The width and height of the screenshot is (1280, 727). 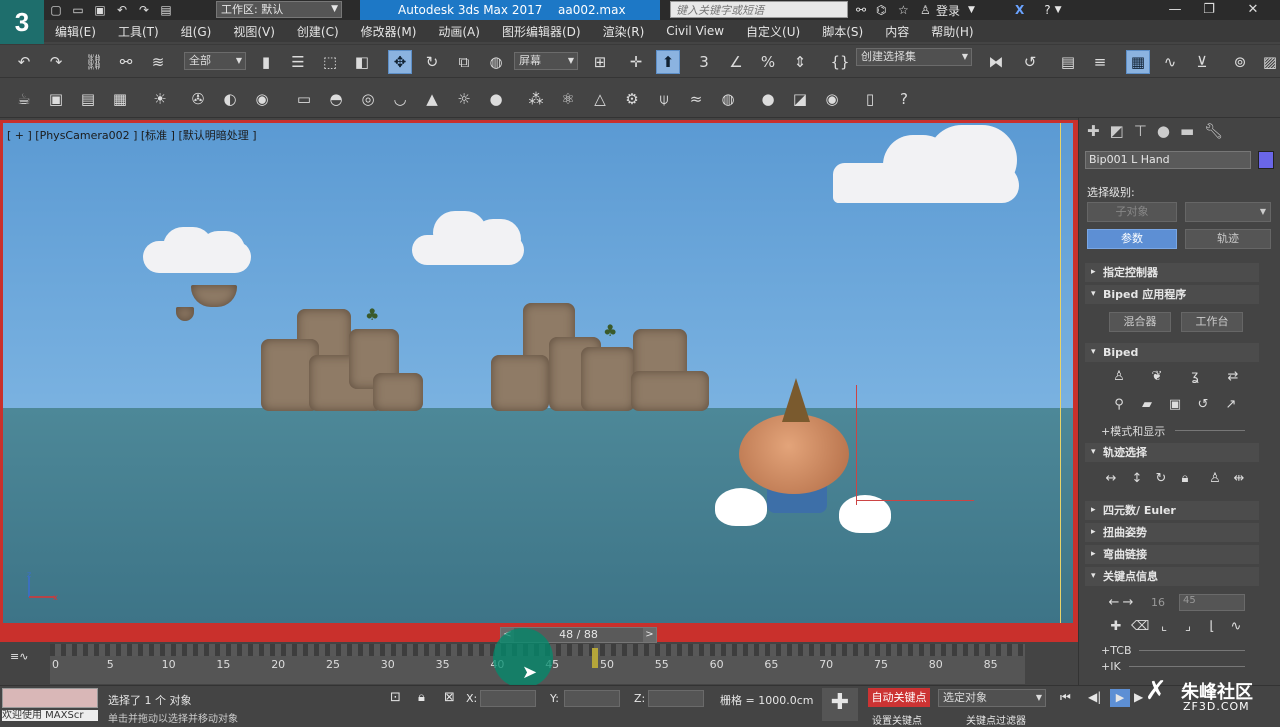 I want to click on select-object-icon: ▮, so click(x=266, y=62).